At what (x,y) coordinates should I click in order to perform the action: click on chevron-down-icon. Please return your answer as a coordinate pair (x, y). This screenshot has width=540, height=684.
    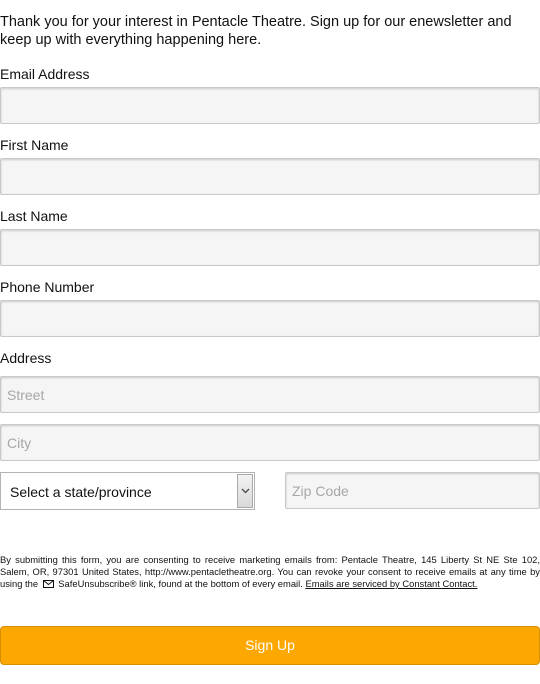
    Looking at the image, I should click on (245, 491).